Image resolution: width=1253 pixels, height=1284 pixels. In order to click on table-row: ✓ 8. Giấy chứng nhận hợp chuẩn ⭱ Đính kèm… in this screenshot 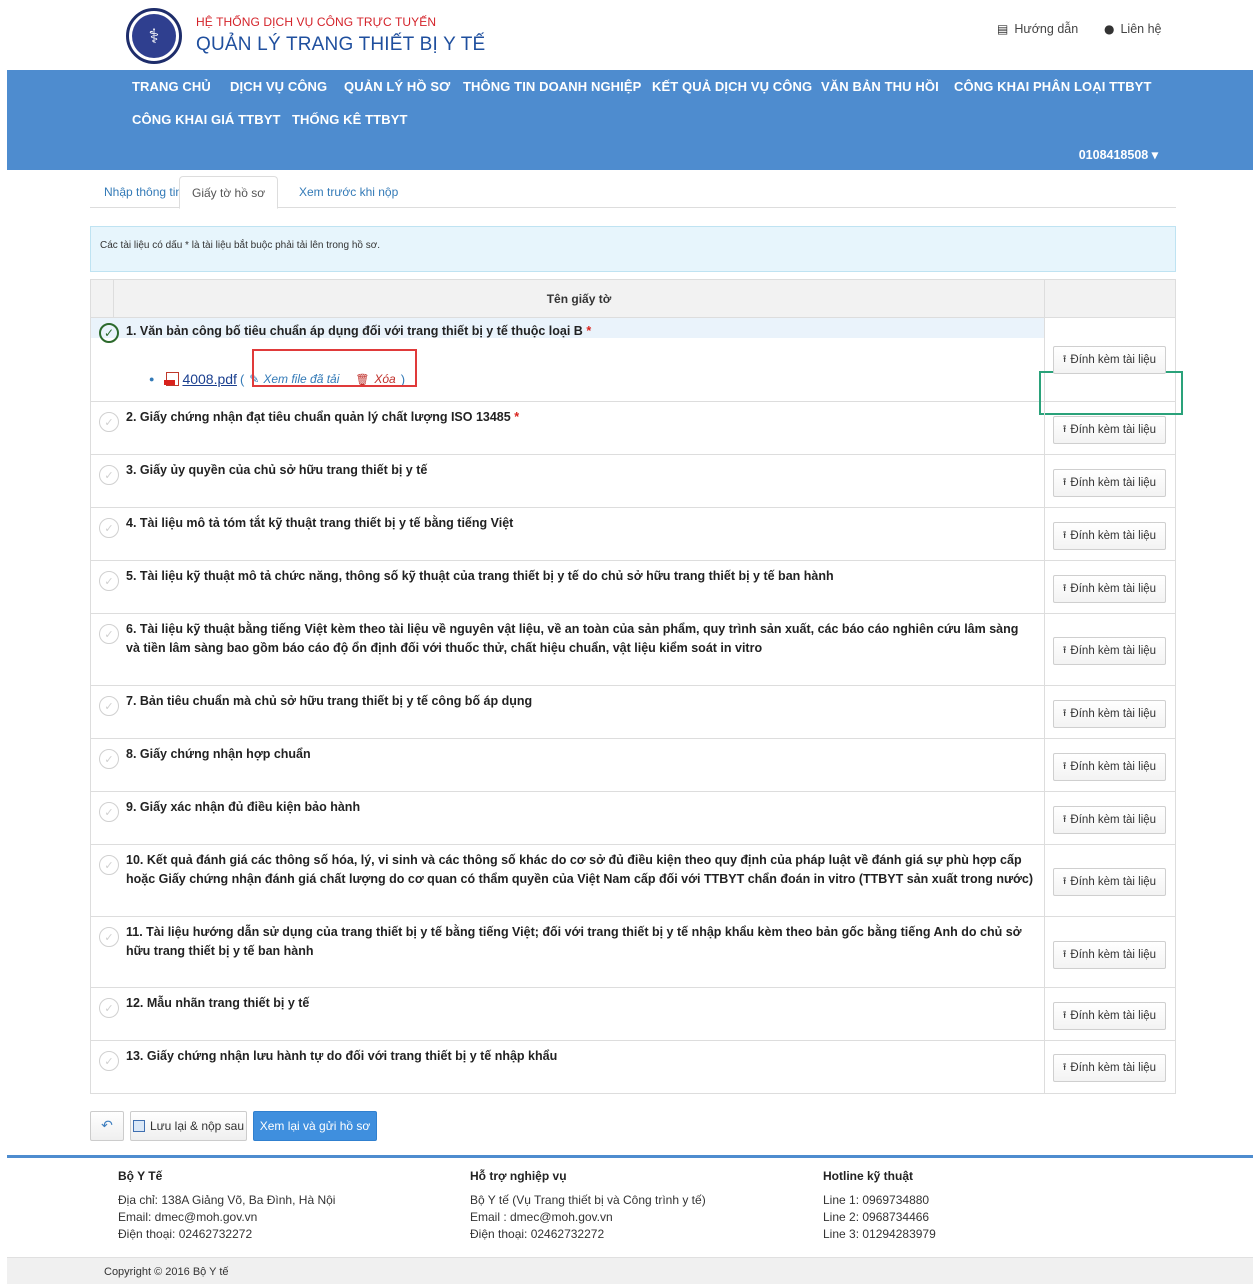, I will do `click(633, 765)`.